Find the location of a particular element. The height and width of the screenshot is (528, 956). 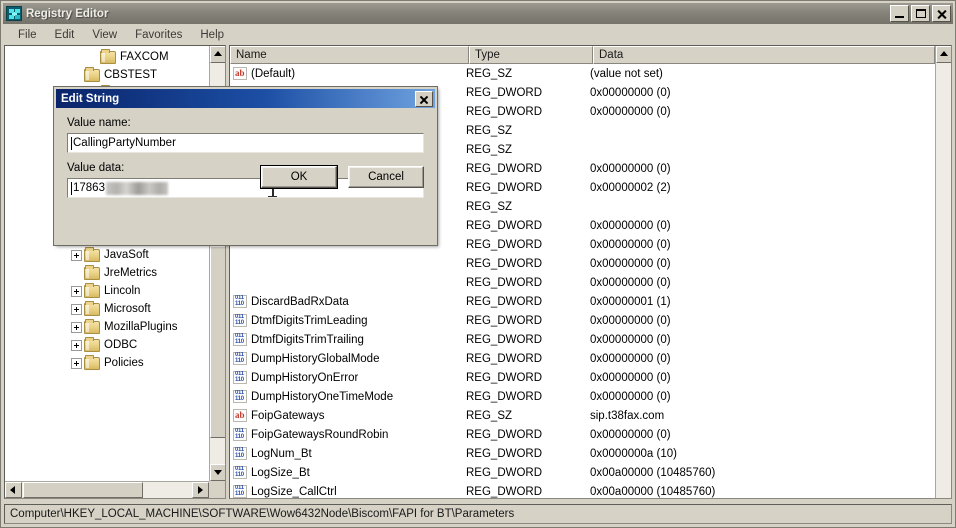

window-title: Registry Editor is located at coordinates (67, 13).